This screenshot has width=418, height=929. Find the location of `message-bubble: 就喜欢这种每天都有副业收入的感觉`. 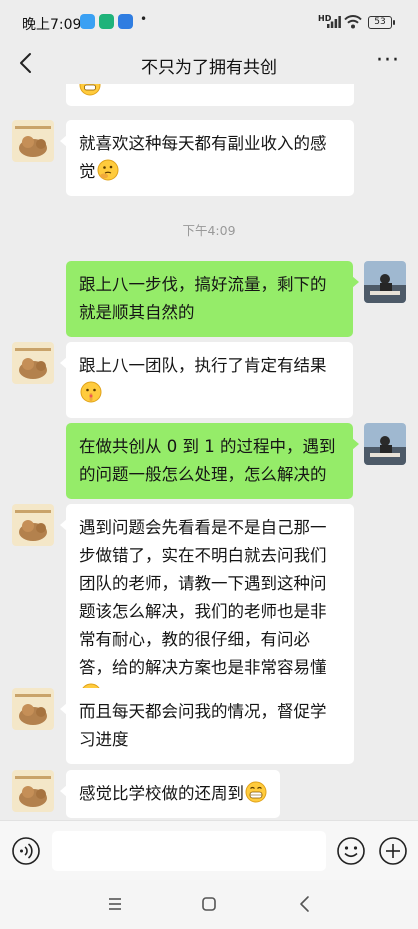

message-bubble: 就喜欢这种每天都有副业收入的感觉 is located at coordinates (207, 158).